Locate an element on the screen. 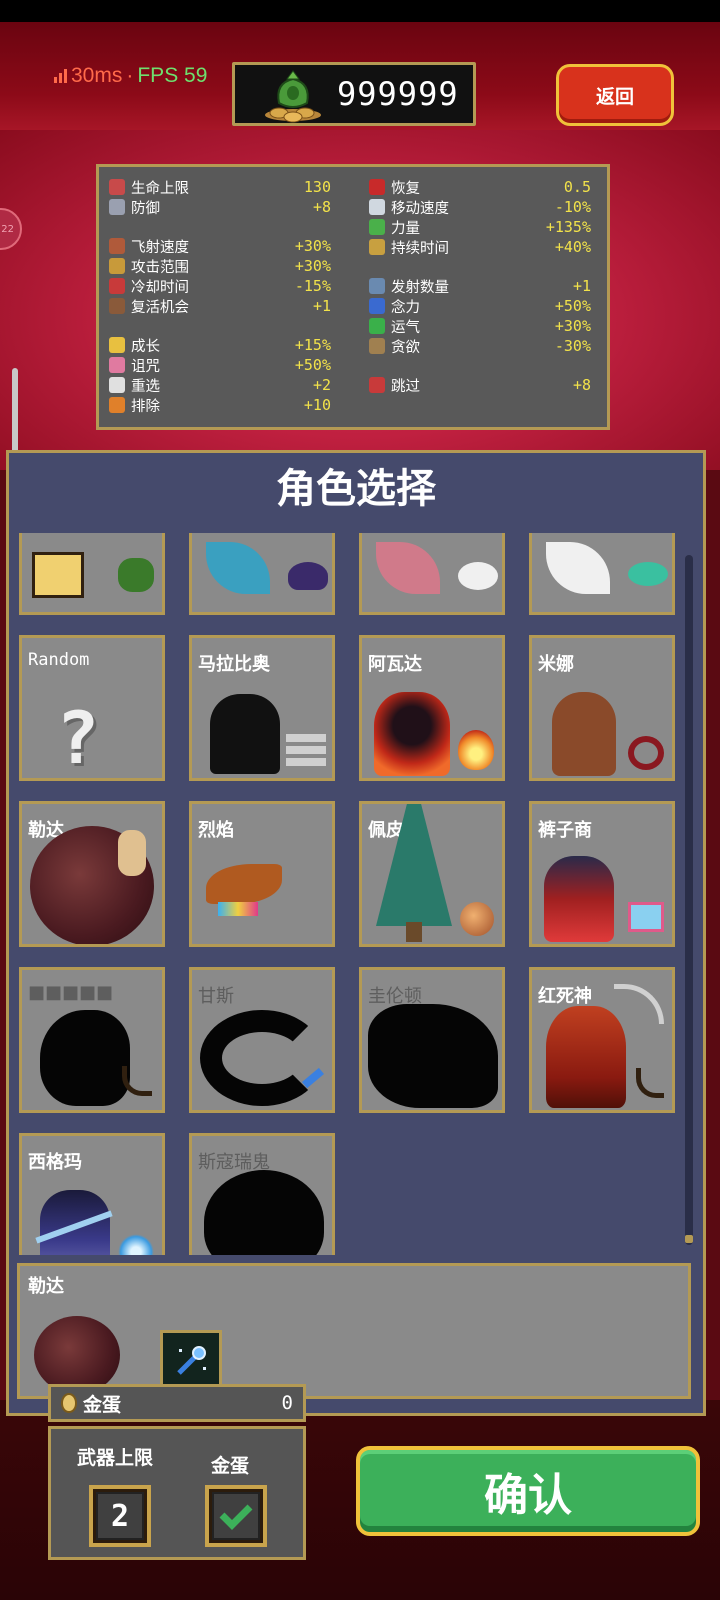  character-name: 马拉比奥 is located at coordinates (234, 664).